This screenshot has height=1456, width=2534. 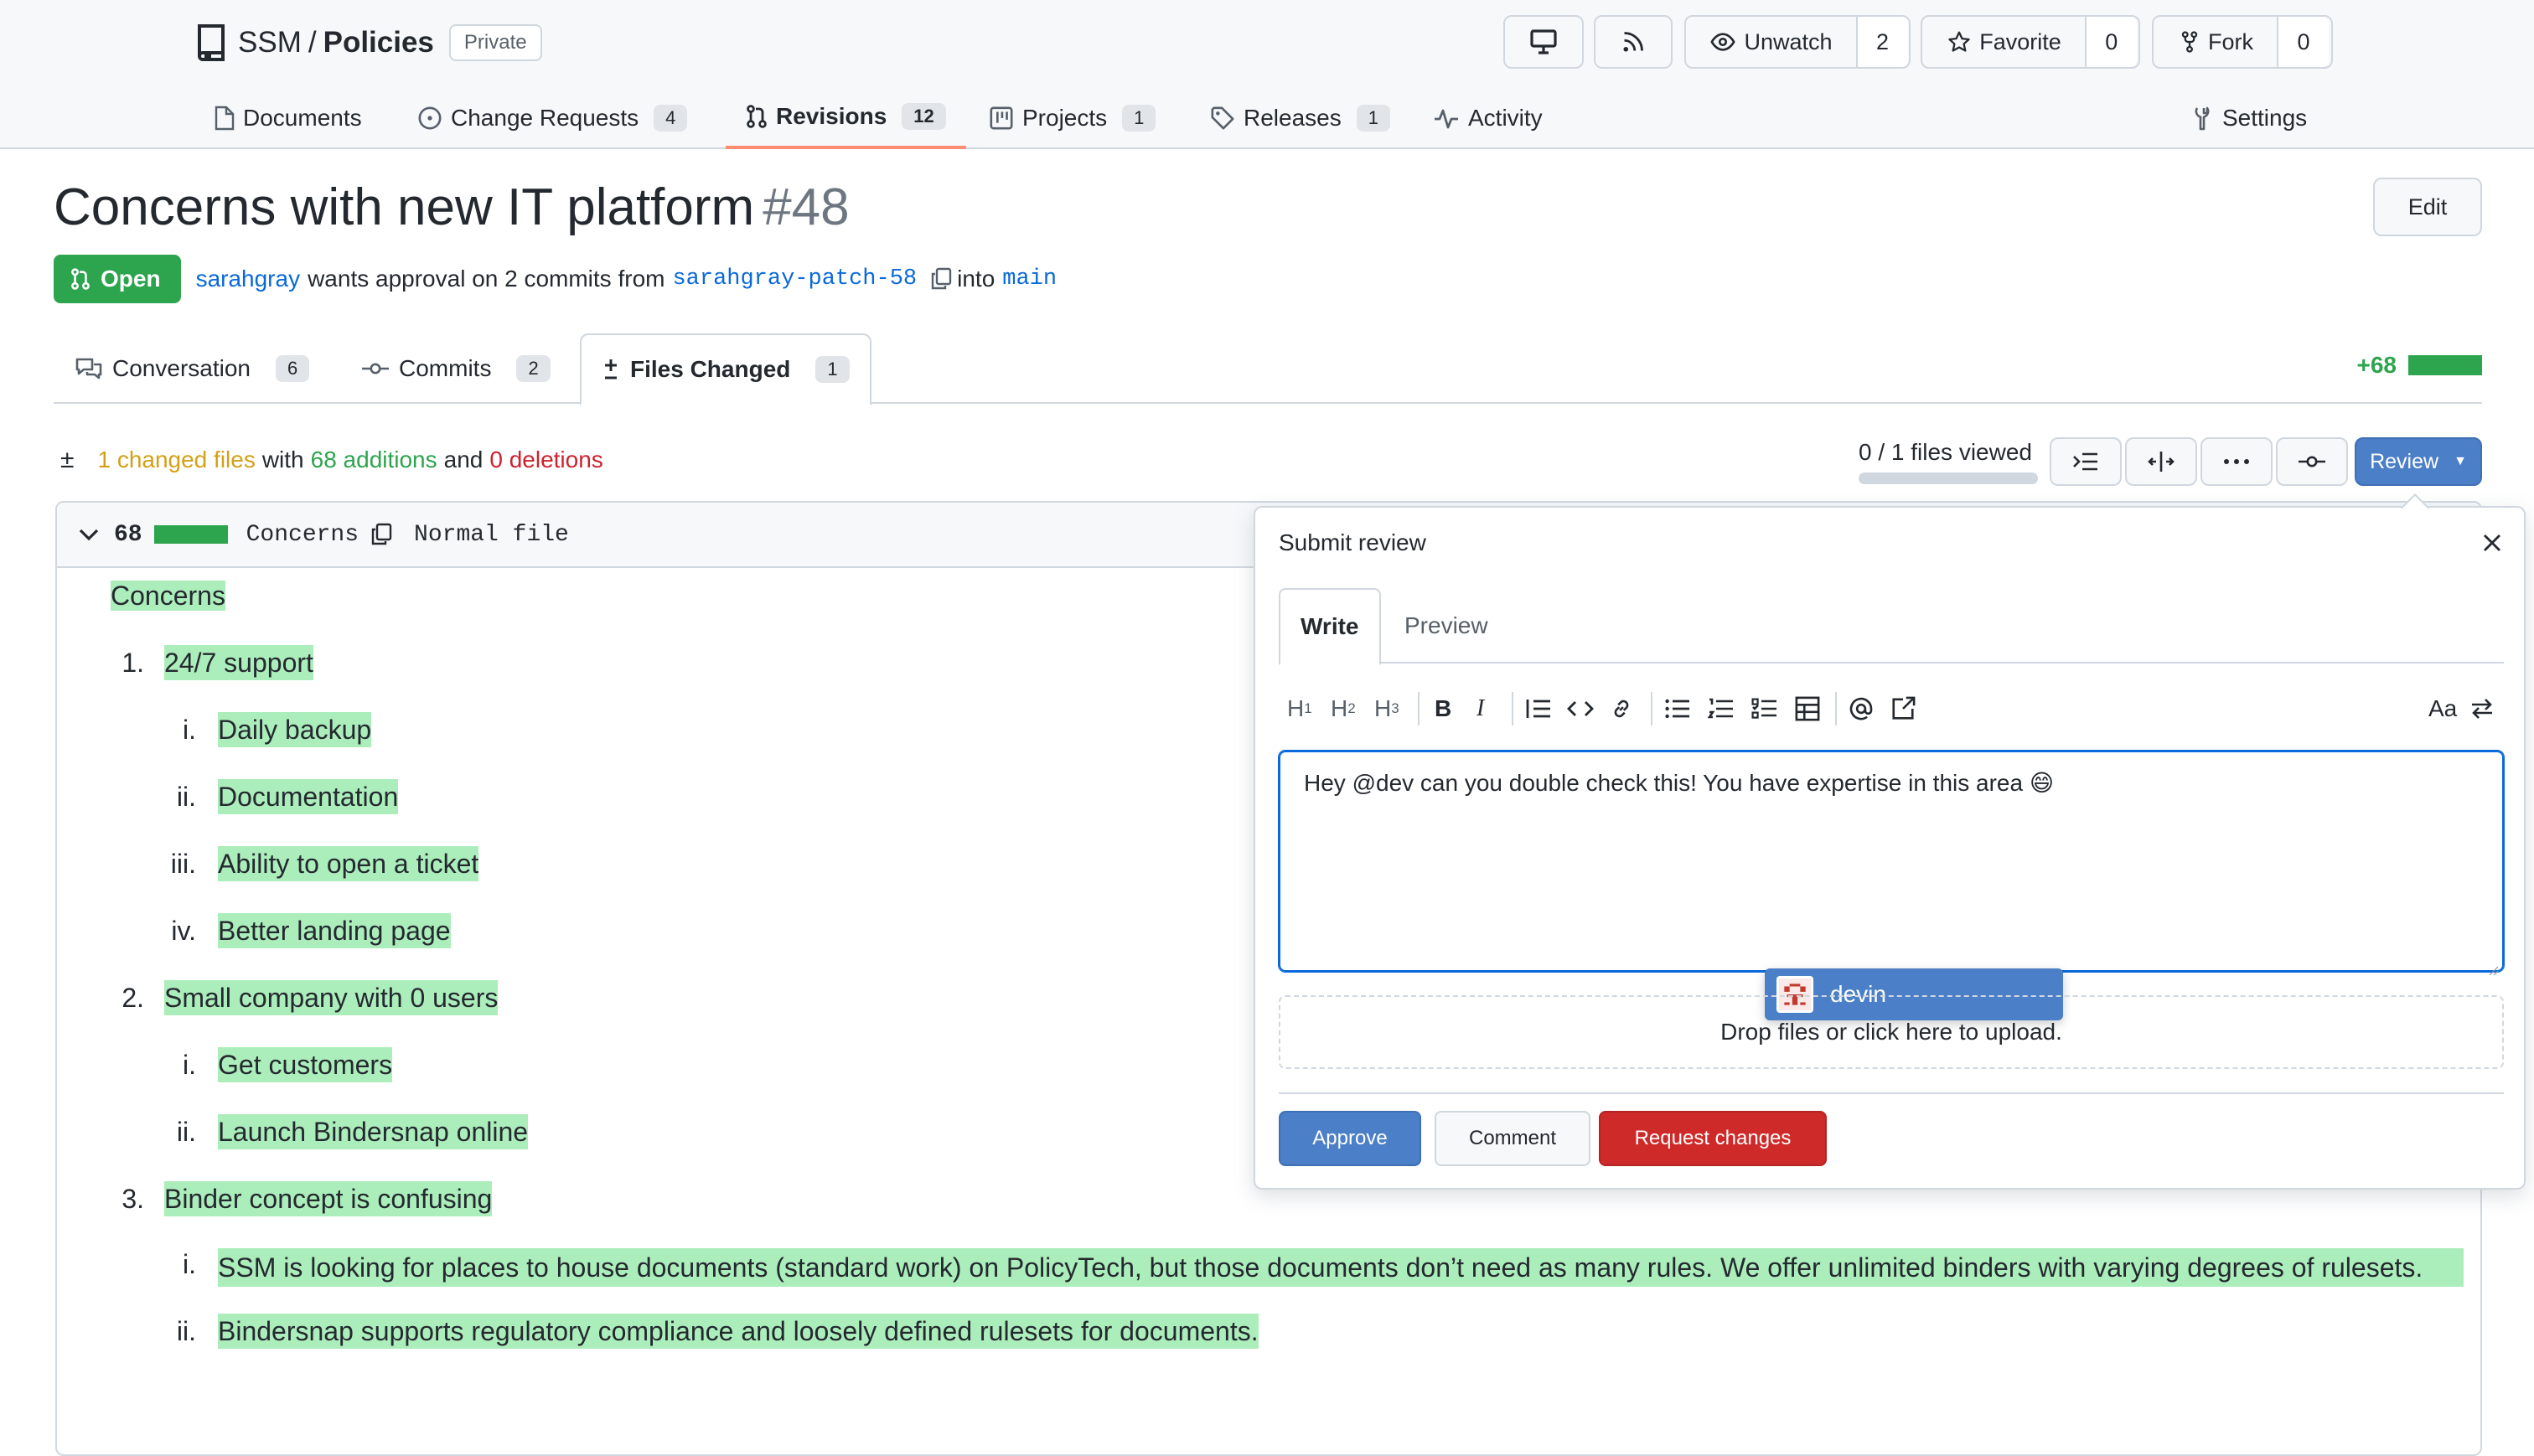 I want to click on repo-tab-count: 1, so click(x=1139, y=118).